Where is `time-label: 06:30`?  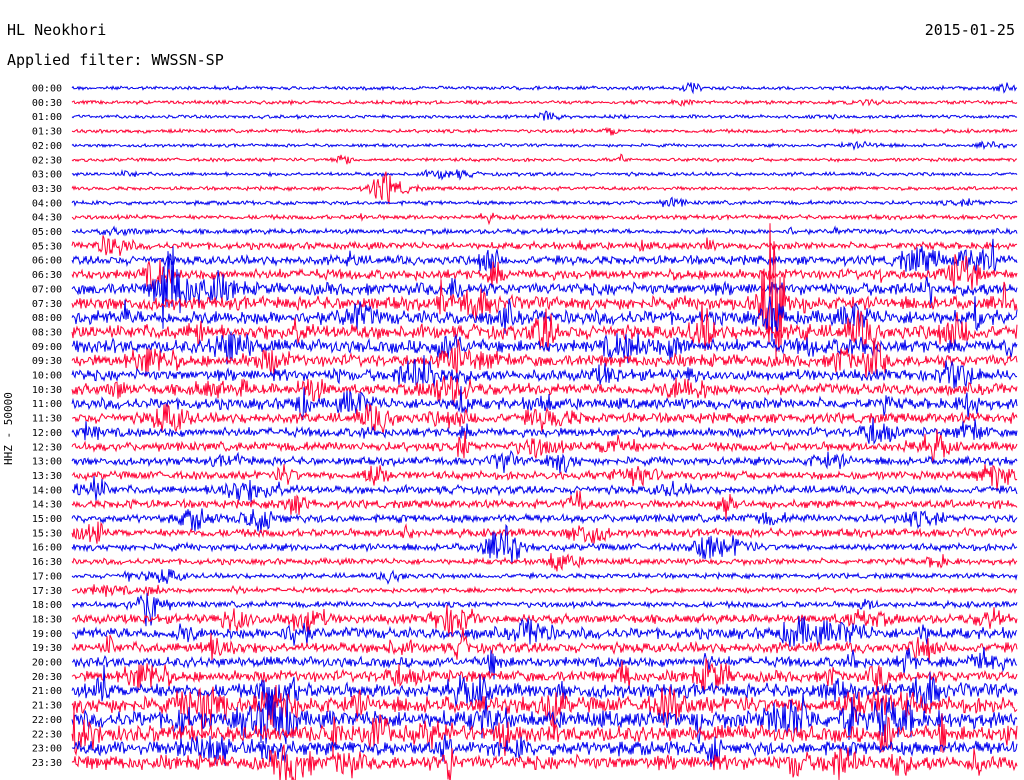
time-label: 06:30 is located at coordinates (47, 275).